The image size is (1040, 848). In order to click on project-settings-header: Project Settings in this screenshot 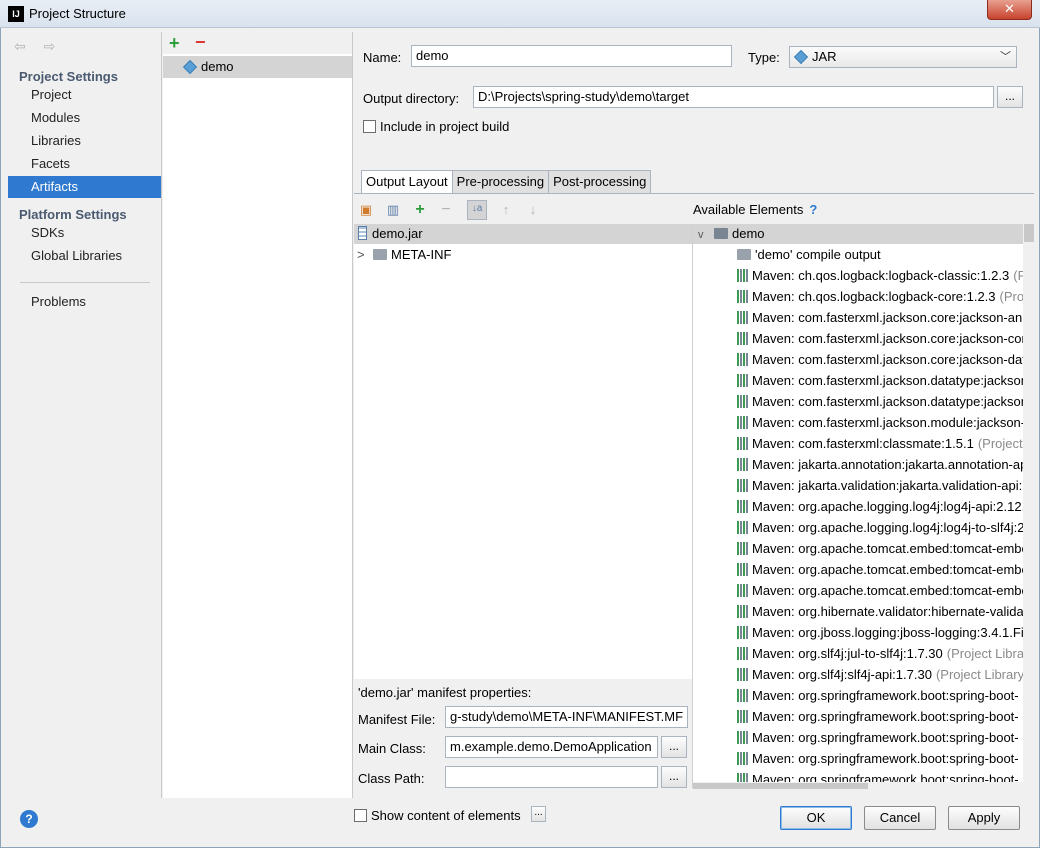, I will do `click(68, 76)`.